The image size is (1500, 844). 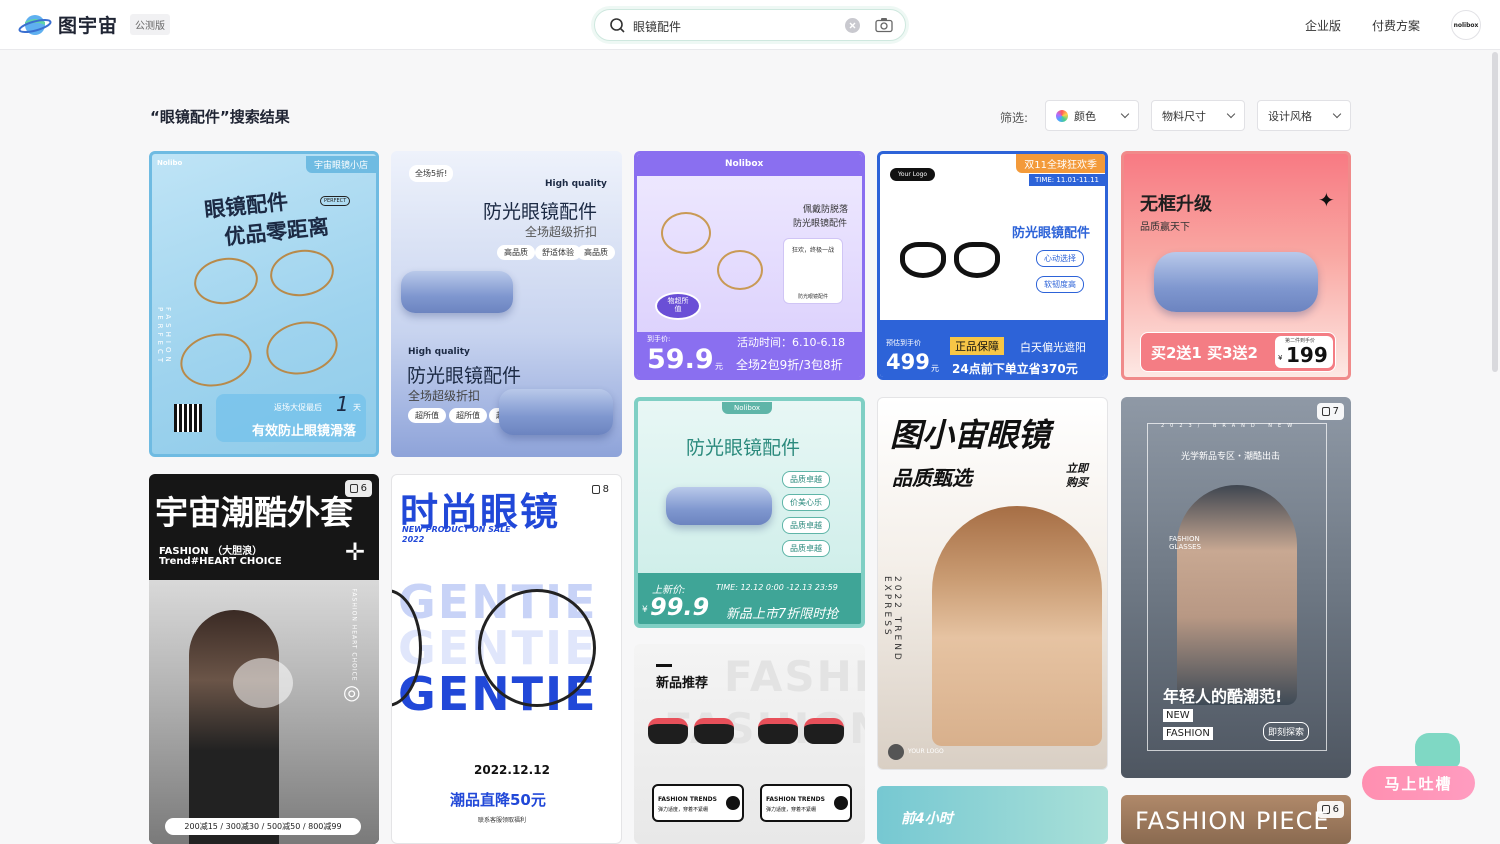 I want to click on side-text: 2022 TREND EXPRESS, so click(x=892, y=619).